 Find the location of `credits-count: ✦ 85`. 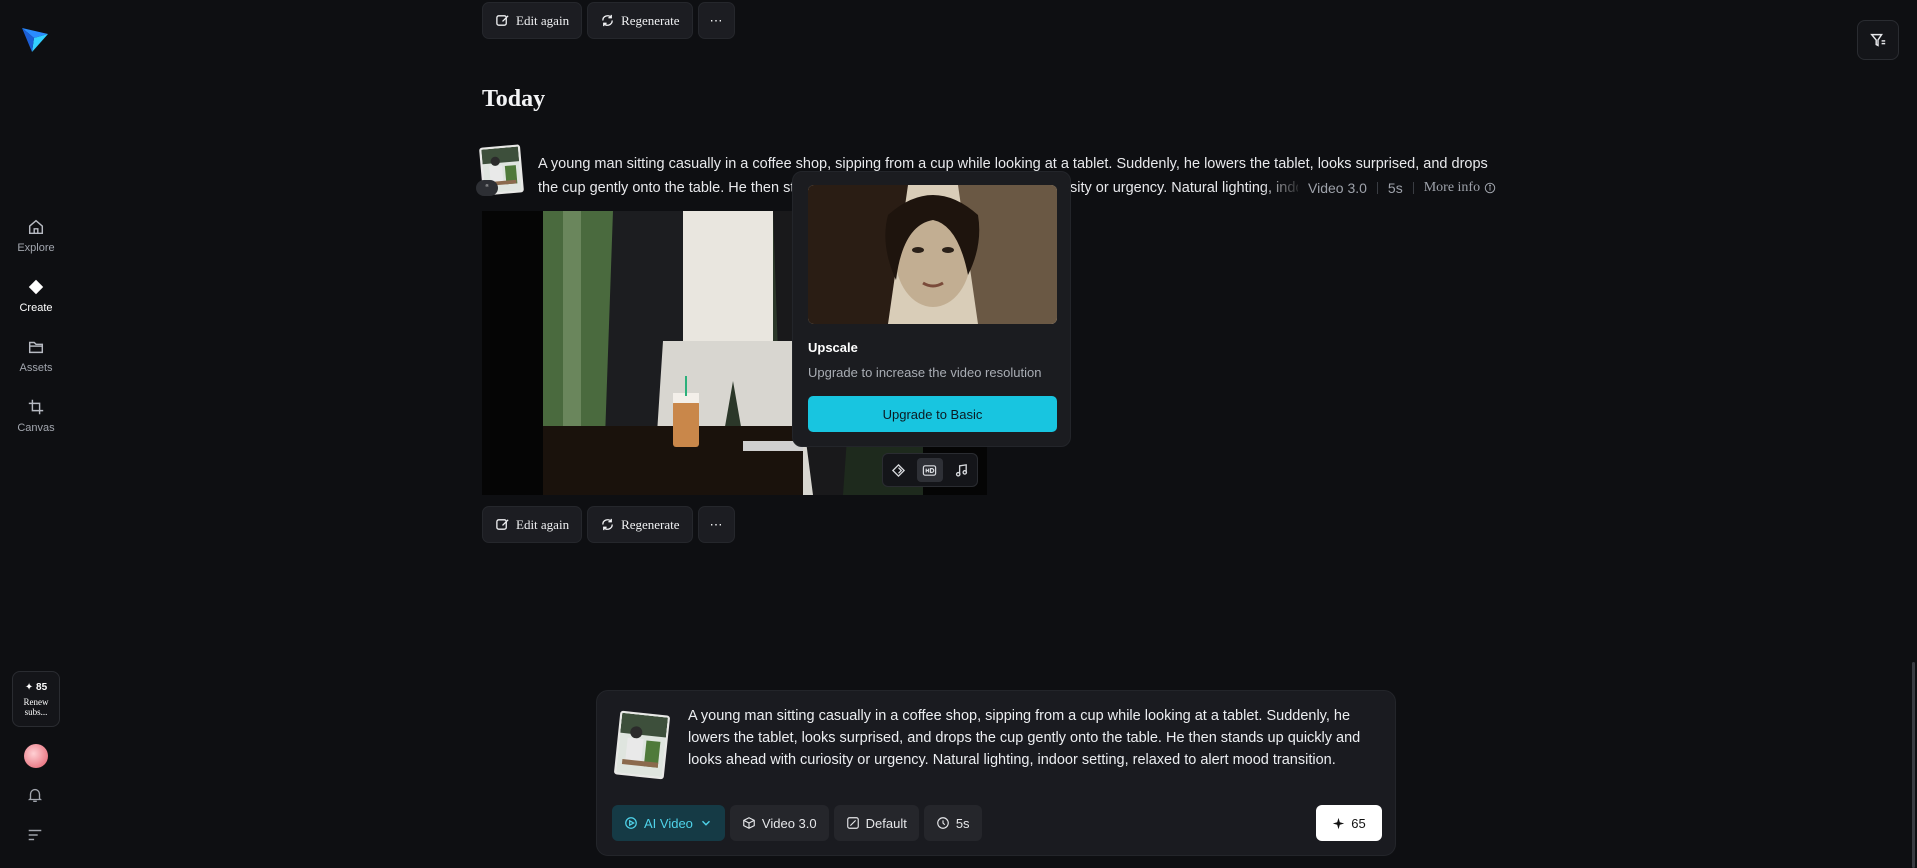

credits-count: ✦ 85 is located at coordinates (36, 687).